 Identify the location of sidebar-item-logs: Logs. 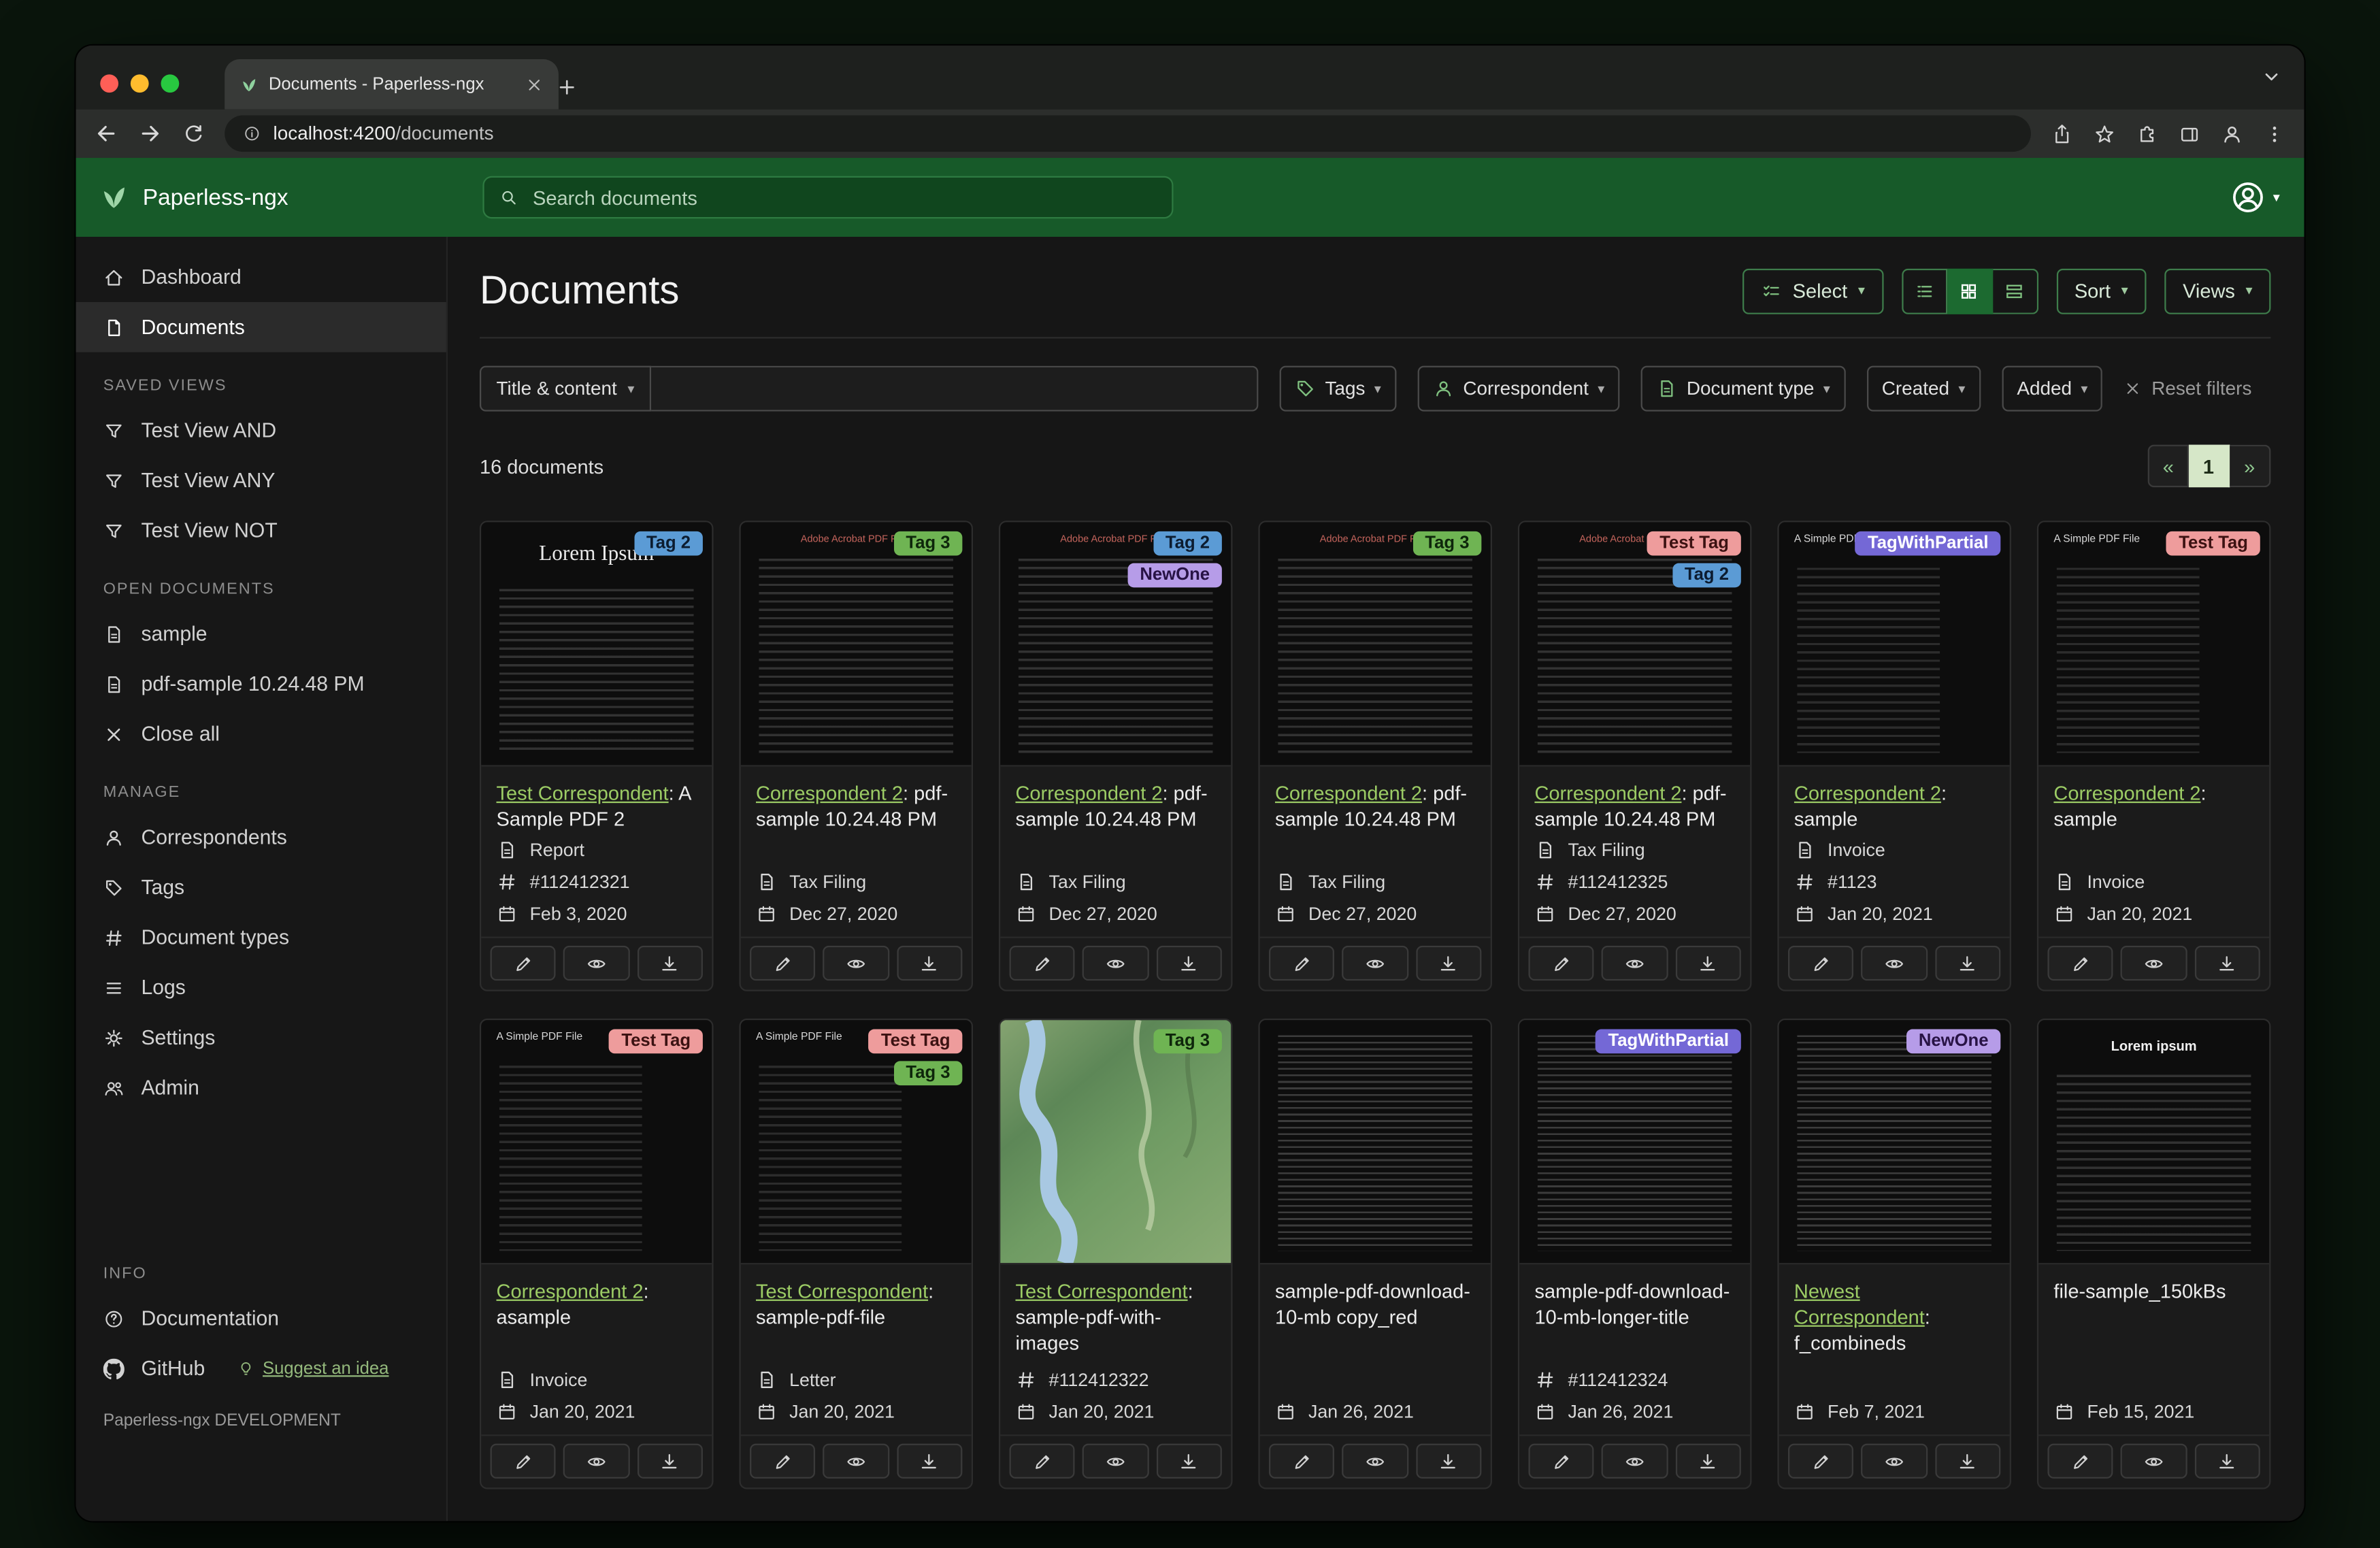
(261, 987).